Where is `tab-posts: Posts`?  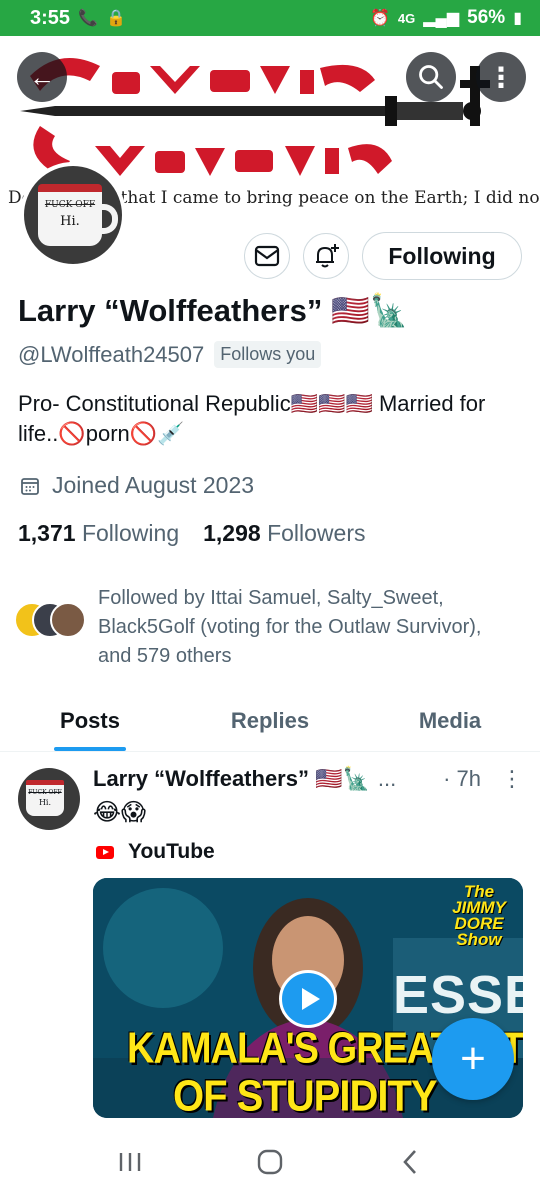
tab-posts: Posts is located at coordinates (90, 720).